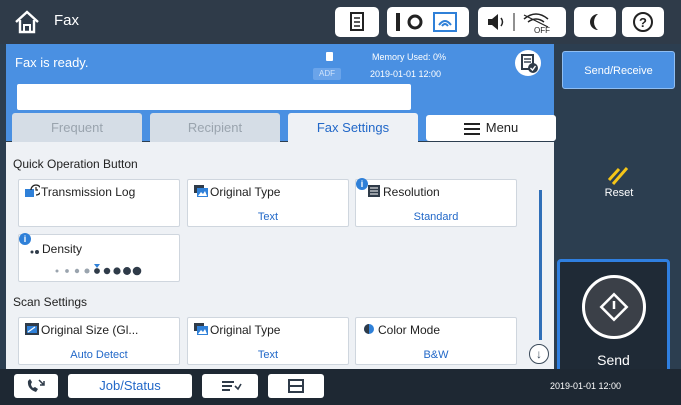 Image resolution: width=681 pixels, height=405 pixels. Describe the element at coordinates (519, 24) in the screenshot. I see `volume-icon: OFF` at that location.